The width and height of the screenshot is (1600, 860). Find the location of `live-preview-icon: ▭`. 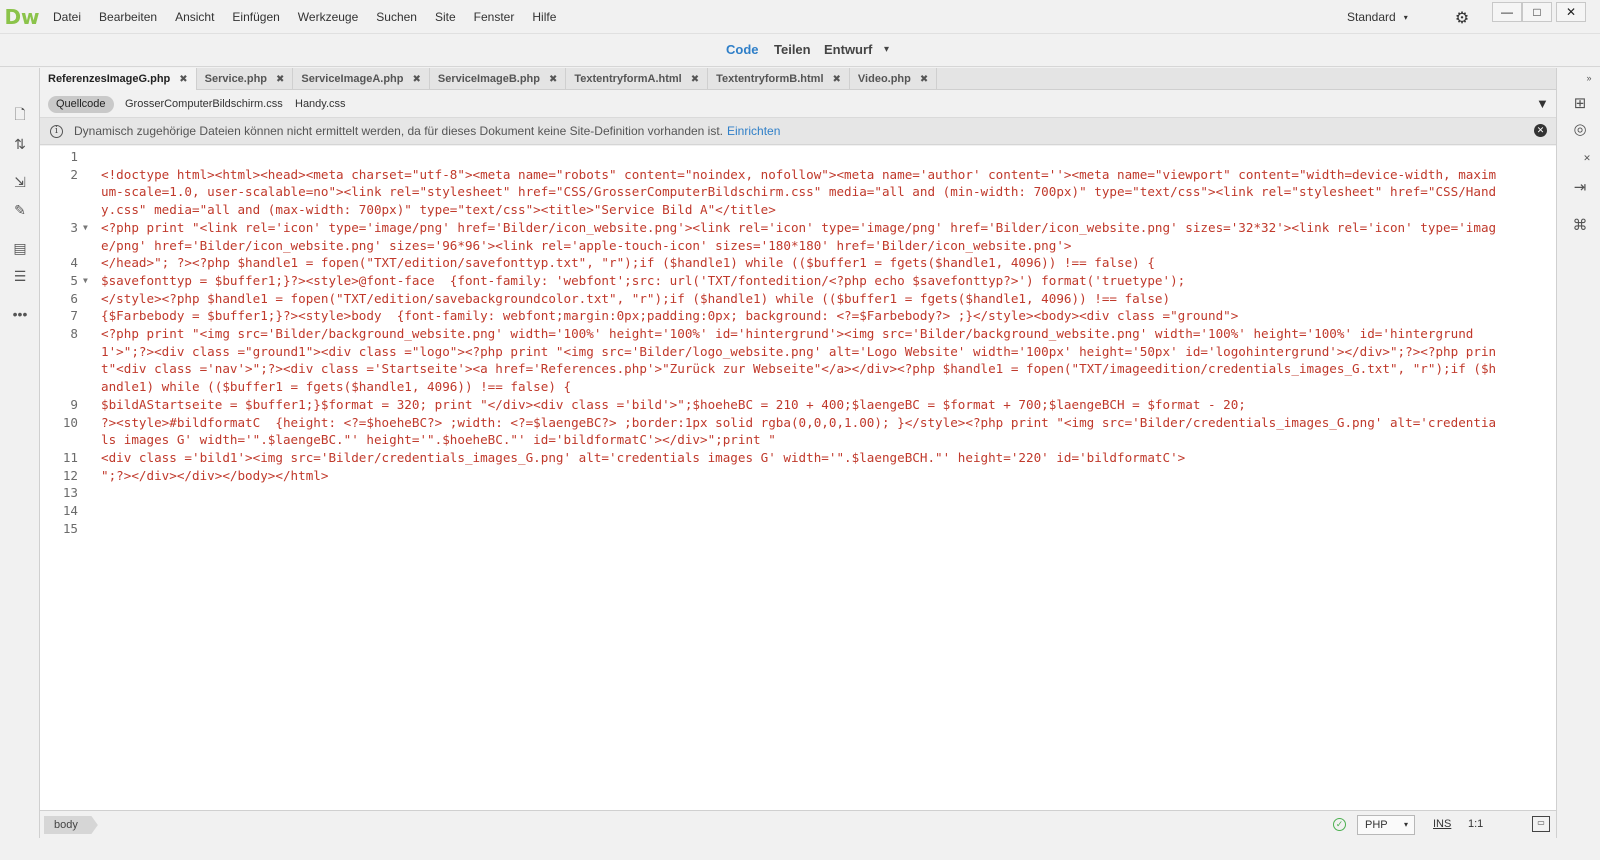

live-preview-icon: ▭ is located at coordinates (1541, 824).